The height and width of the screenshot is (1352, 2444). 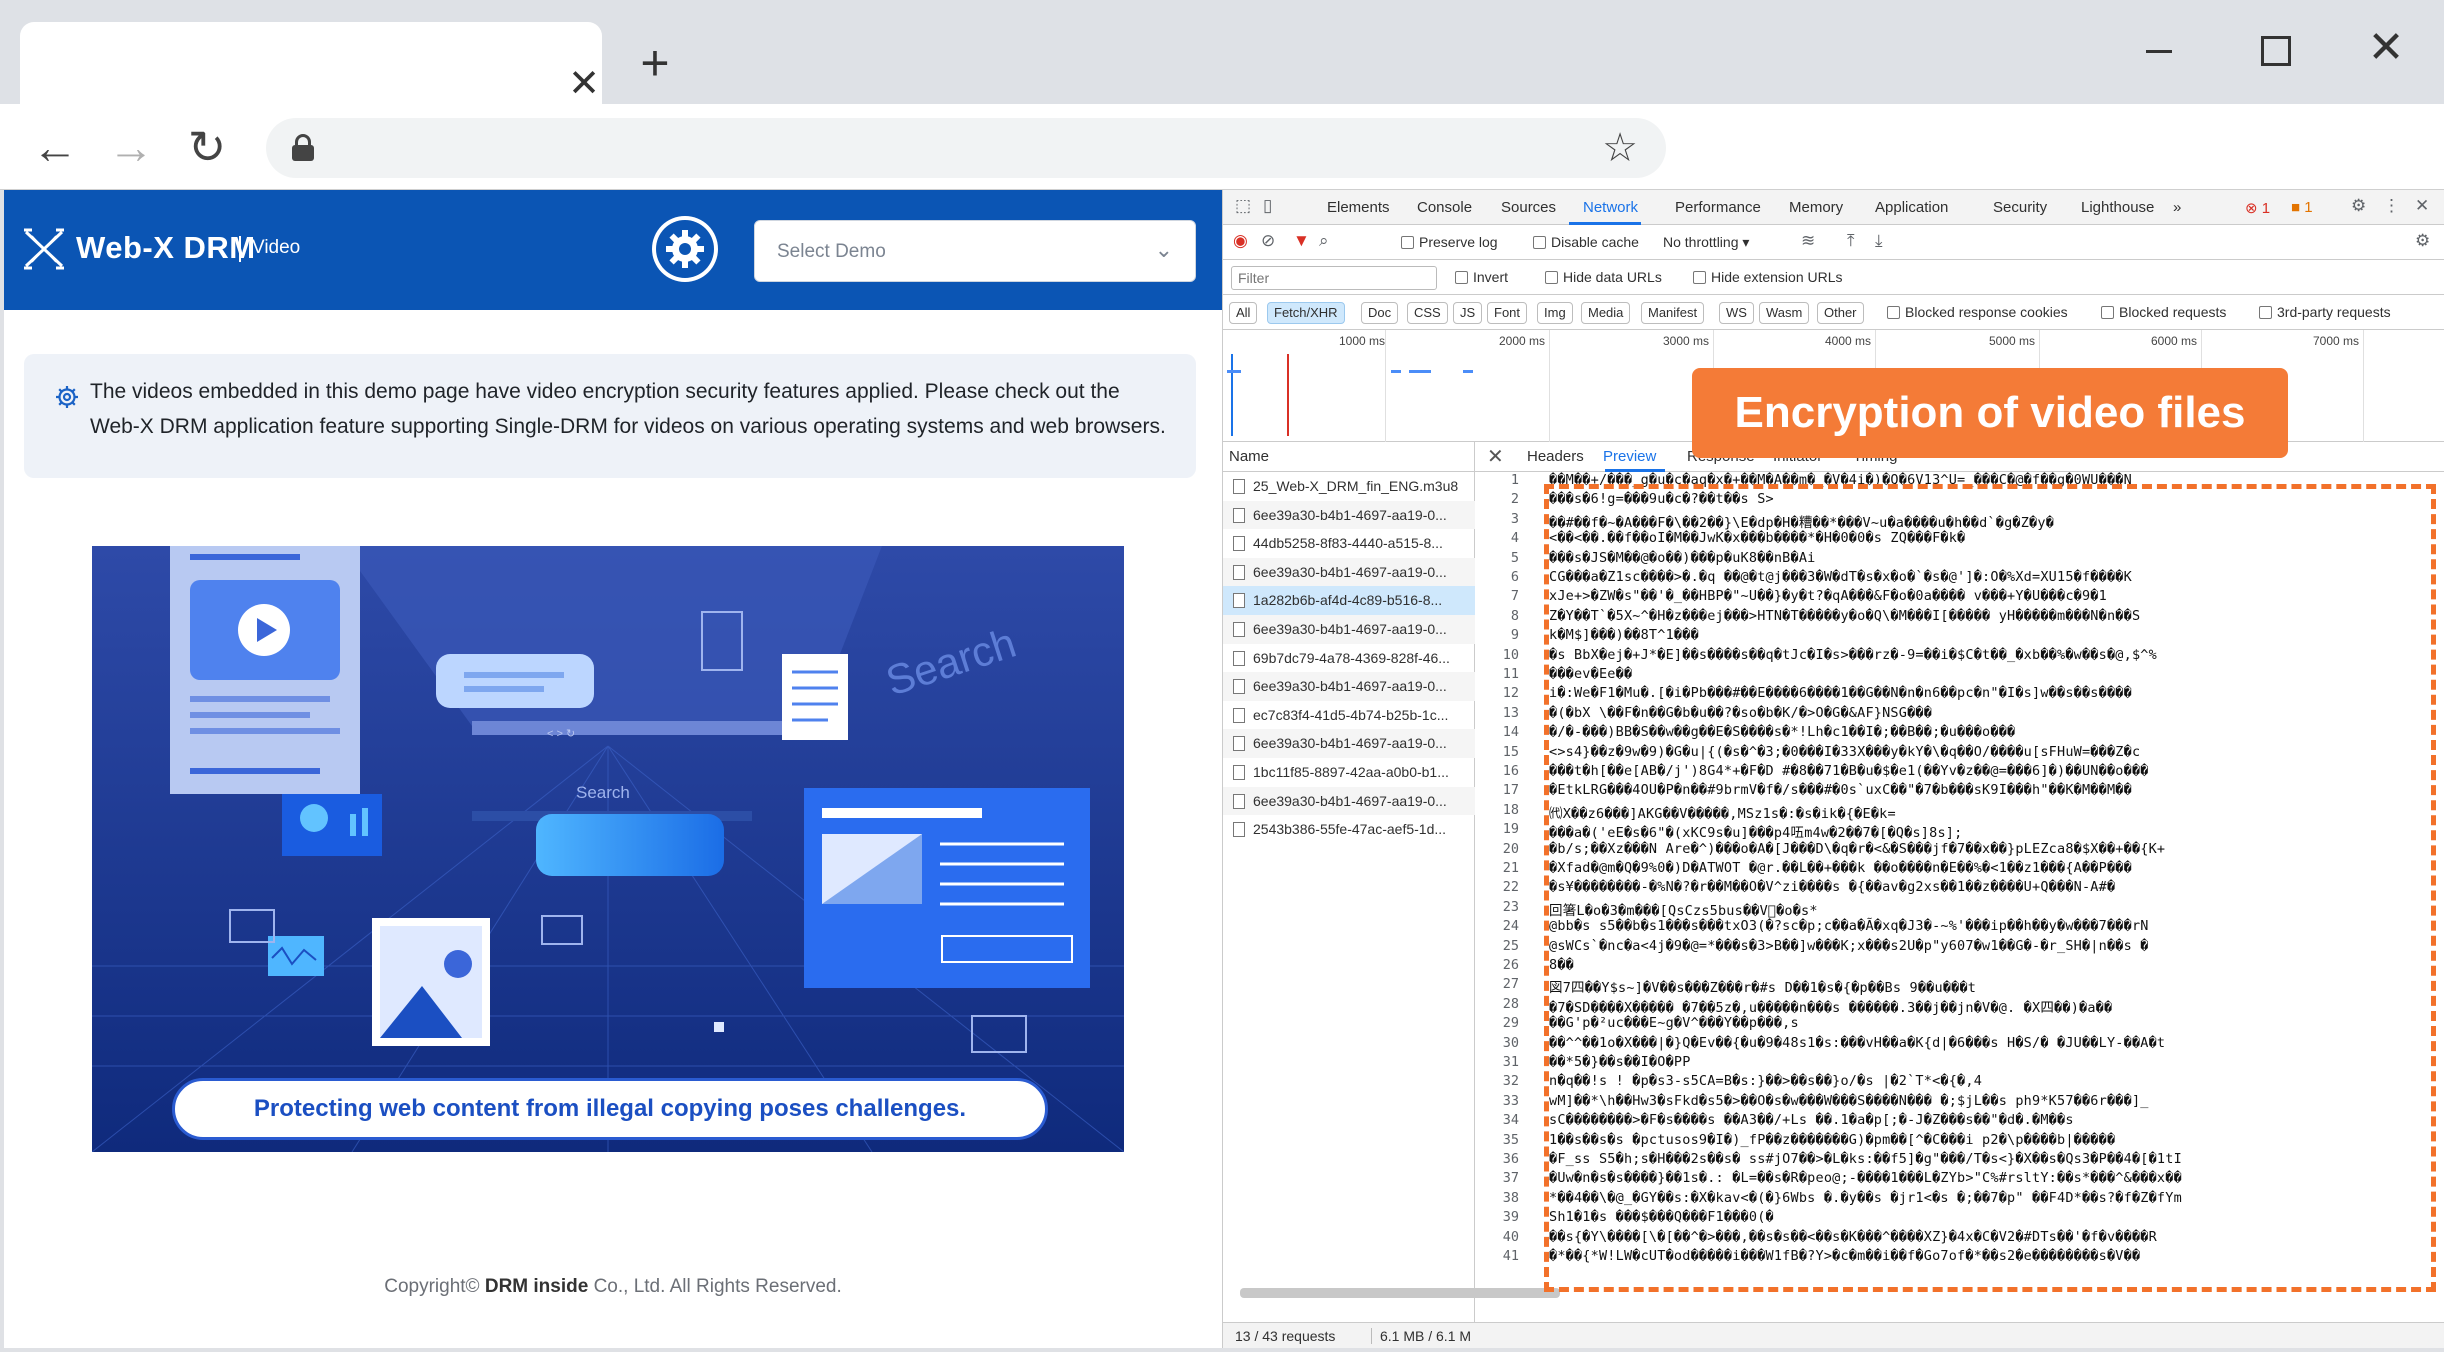 What do you see at coordinates (1449, 242) in the screenshot?
I see `preserve-log-checkbox: Preserve log` at bounding box center [1449, 242].